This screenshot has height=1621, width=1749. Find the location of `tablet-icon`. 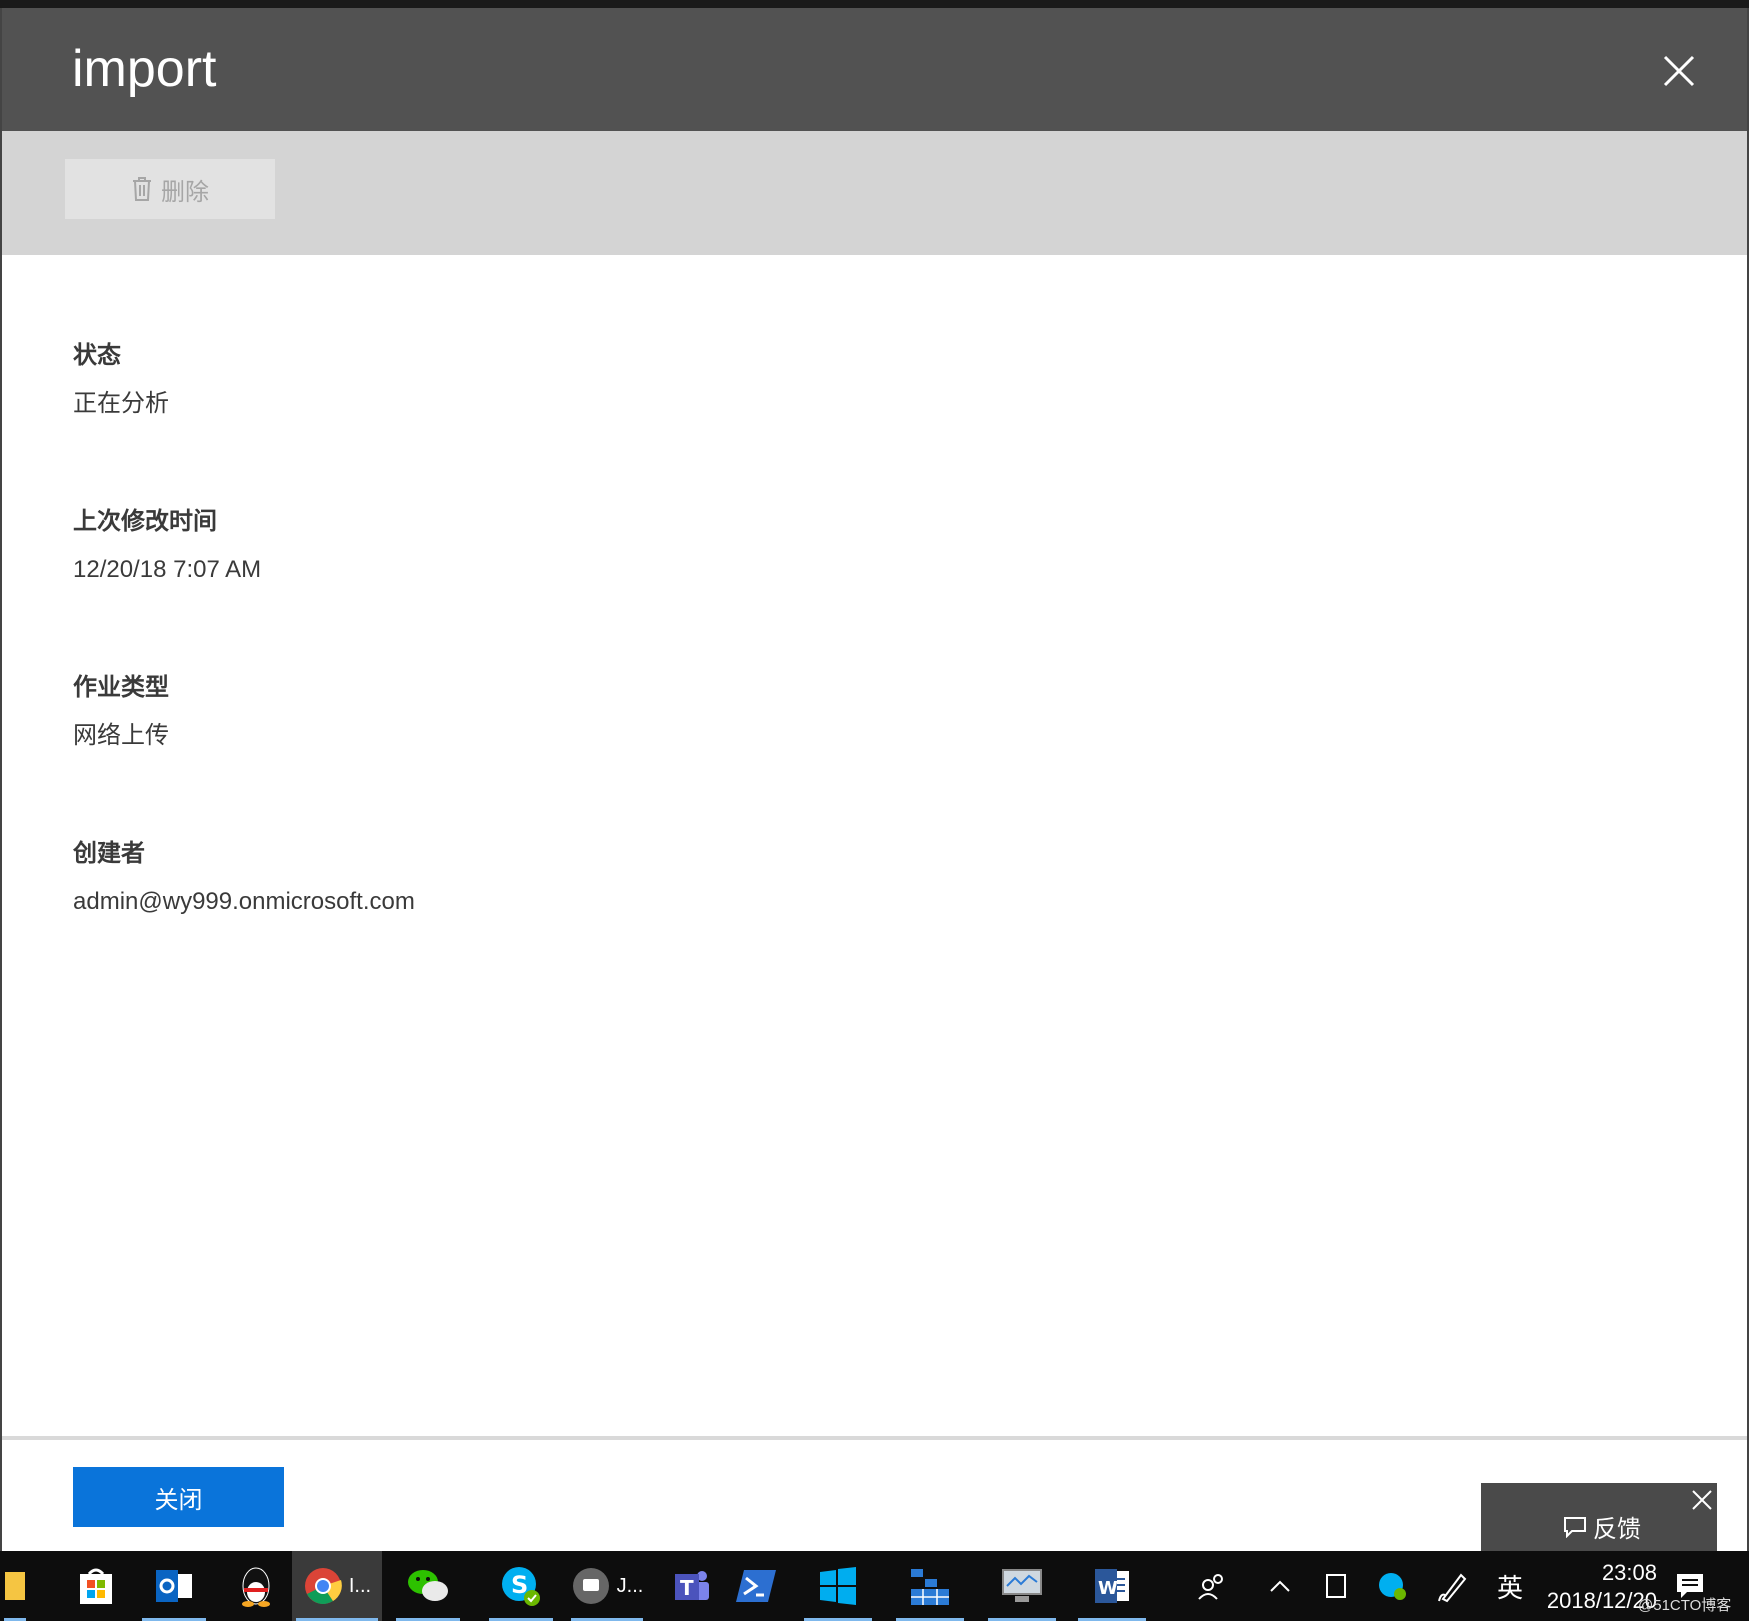

tablet-icon is located at coordinates (1336, 1586).